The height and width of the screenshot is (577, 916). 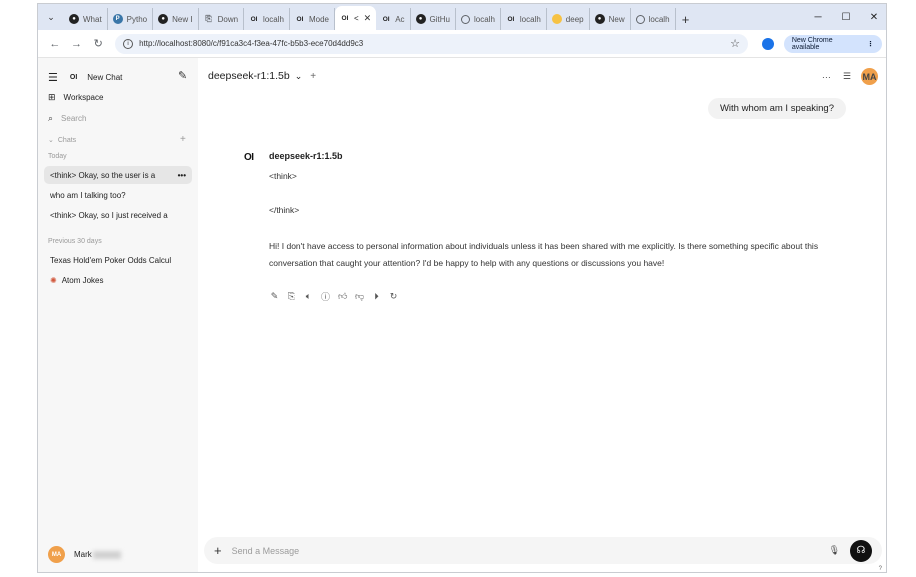 What do you see at coordinates (53, 77) in the screenshot?
I see `menu-icon: ☰` at bounding box center [53, 77].